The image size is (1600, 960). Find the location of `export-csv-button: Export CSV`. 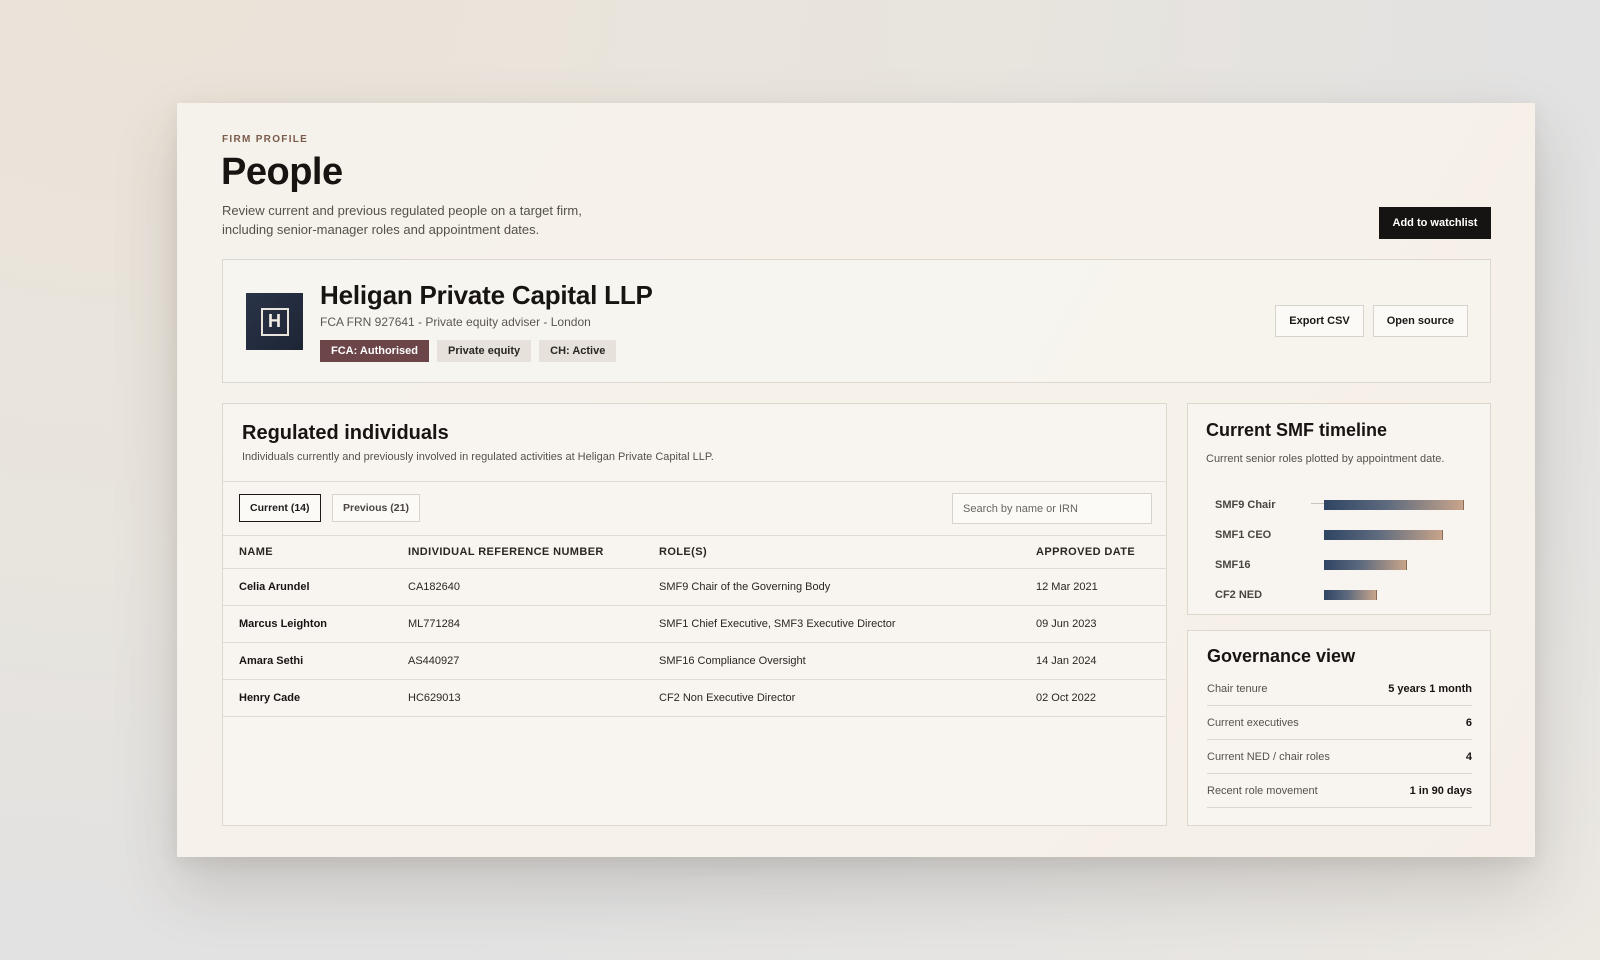

export-csv-button: Export CSV is located at coordinates (1319, 321).